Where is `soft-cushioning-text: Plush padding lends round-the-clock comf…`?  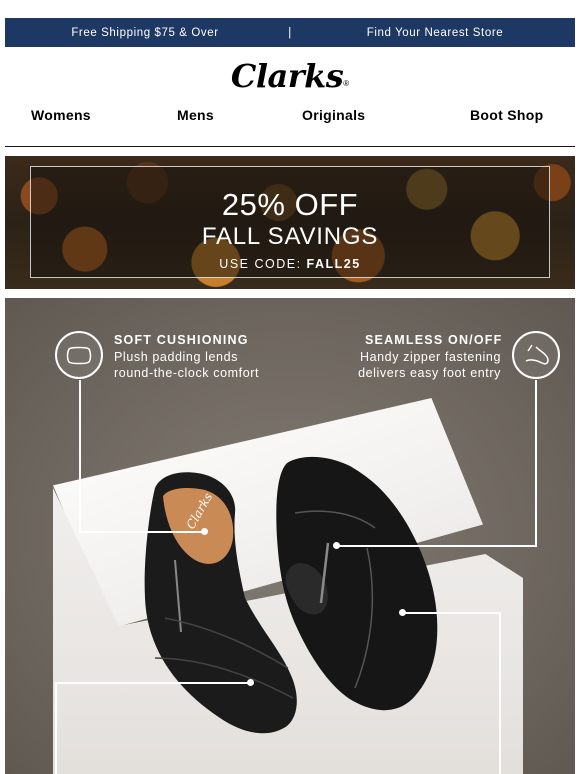
soft-cushioning-text: Plush padding lends round-the-clock comf… is located at coordinates (186, 365).